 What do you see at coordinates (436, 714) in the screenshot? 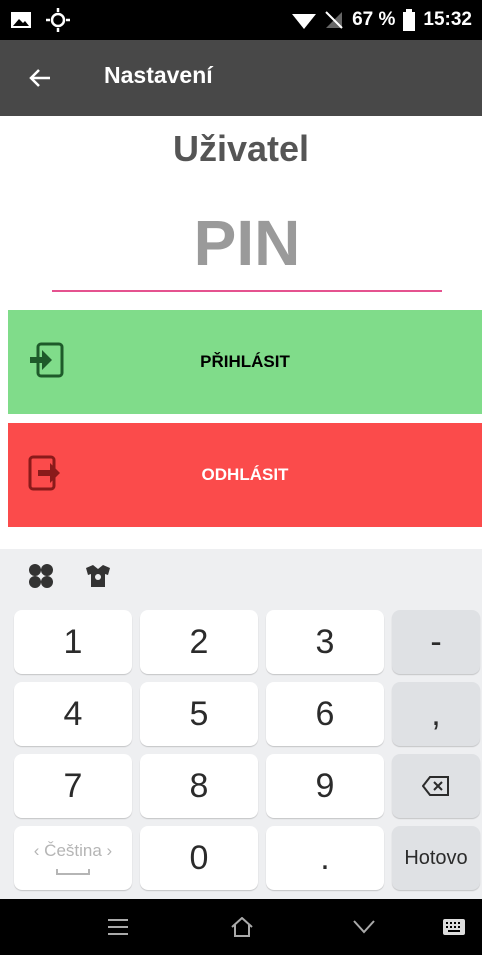
I see `key-comma: ,` at bounding box center [436, 714].